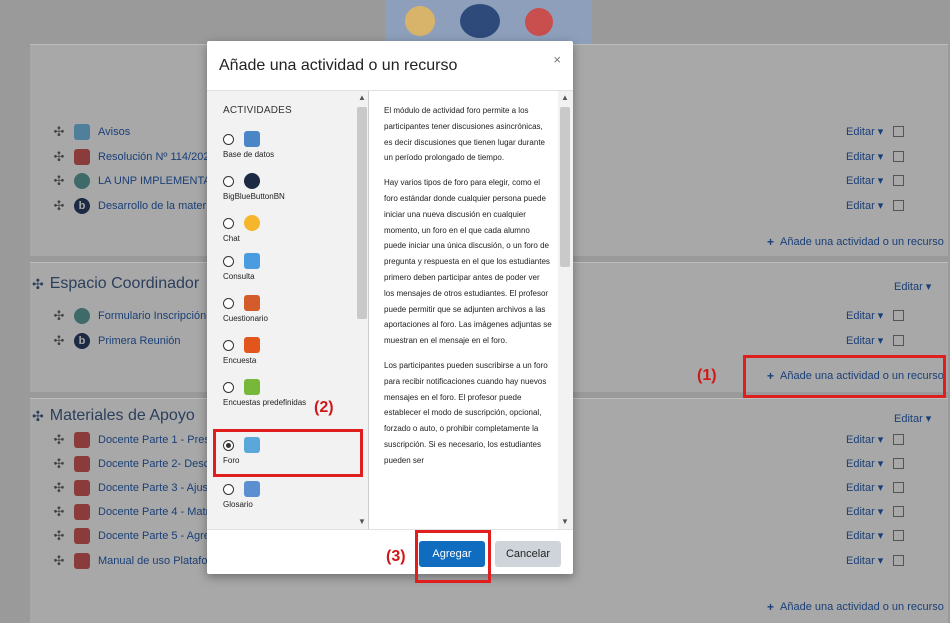  I want to click on activity-link: Resolución Nº 114/2020 -, so click(160, 157).